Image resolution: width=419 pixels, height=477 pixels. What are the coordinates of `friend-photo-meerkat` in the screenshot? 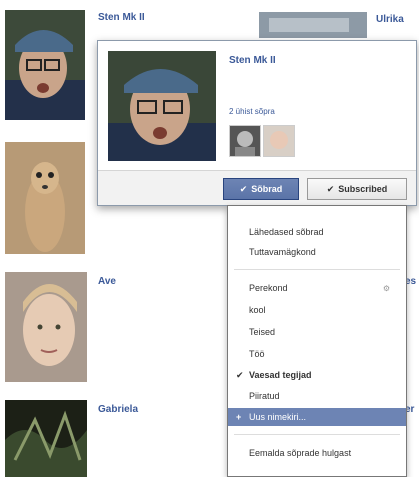 It's located at (45, 198).